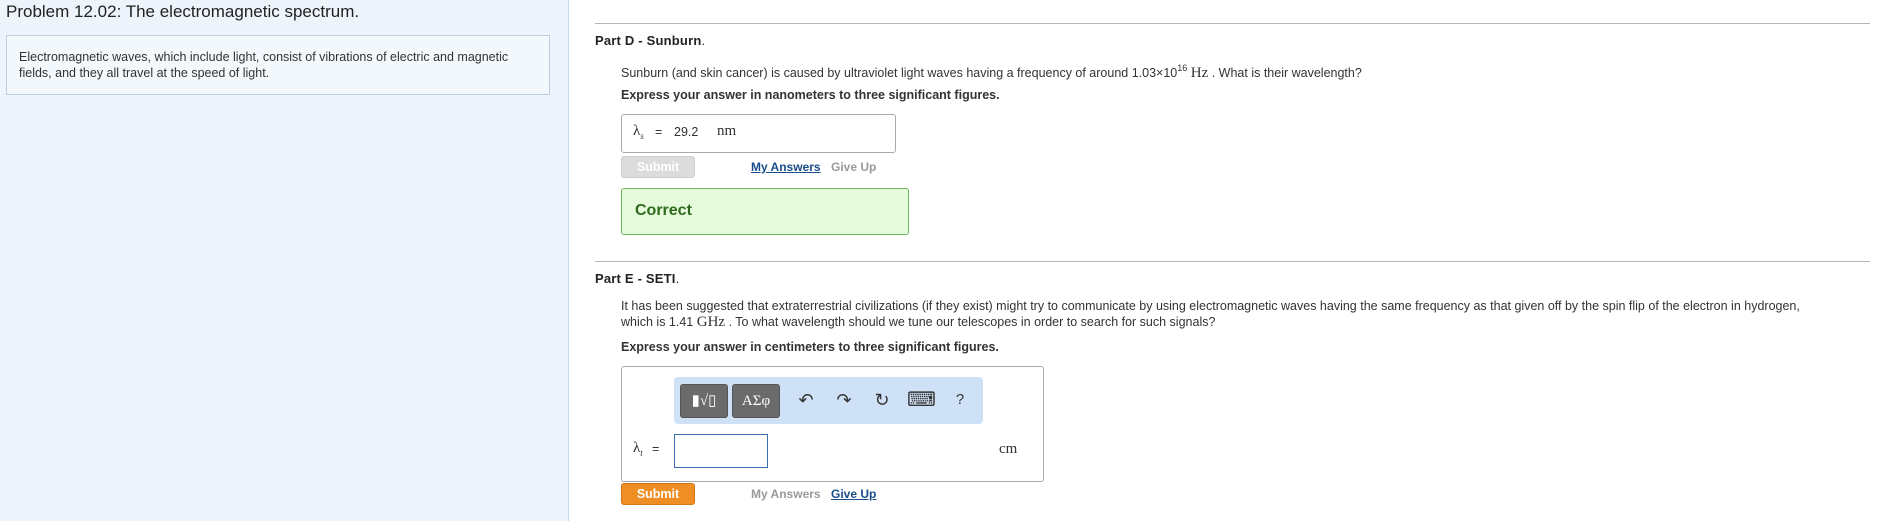 This screenshot has height=521, width=1881. I want to click on part-e-title: Part E - SETI., so click(637, 278).